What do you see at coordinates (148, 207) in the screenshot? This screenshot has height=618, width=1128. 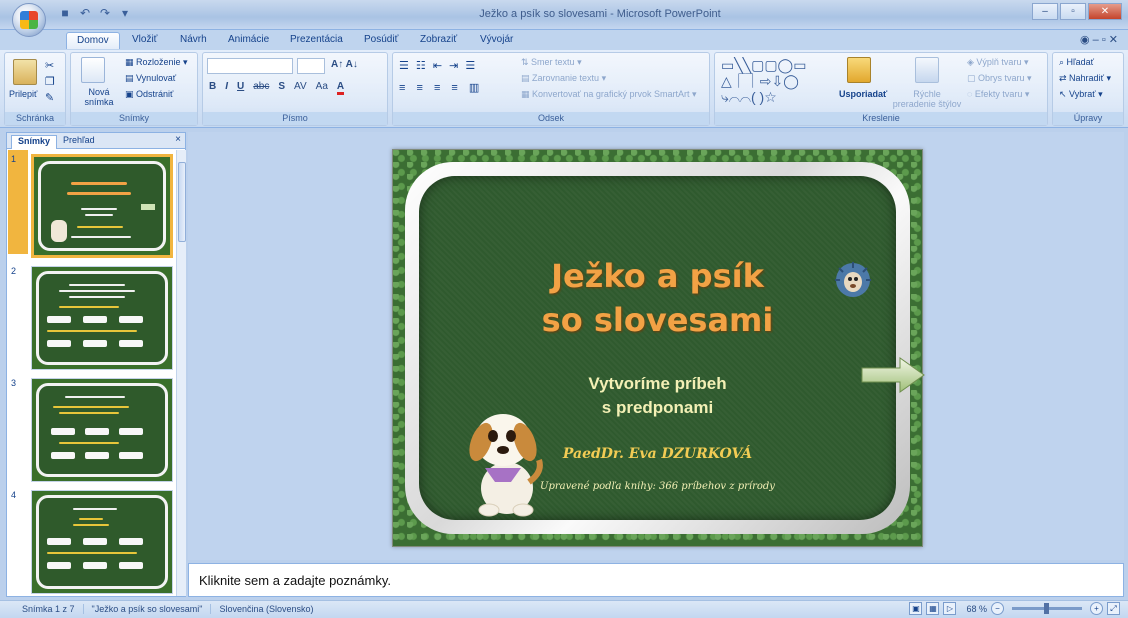 I see `arrow-icon` at bounding box center [148, 207].